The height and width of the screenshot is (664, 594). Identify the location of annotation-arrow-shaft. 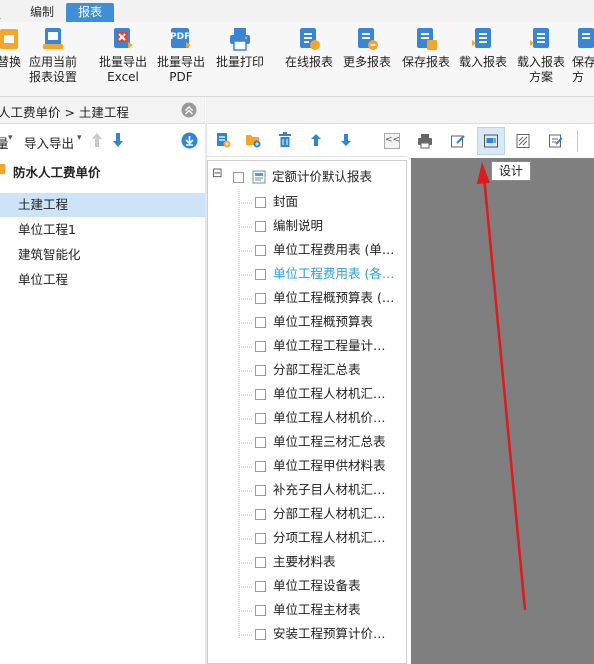
(504, 393).